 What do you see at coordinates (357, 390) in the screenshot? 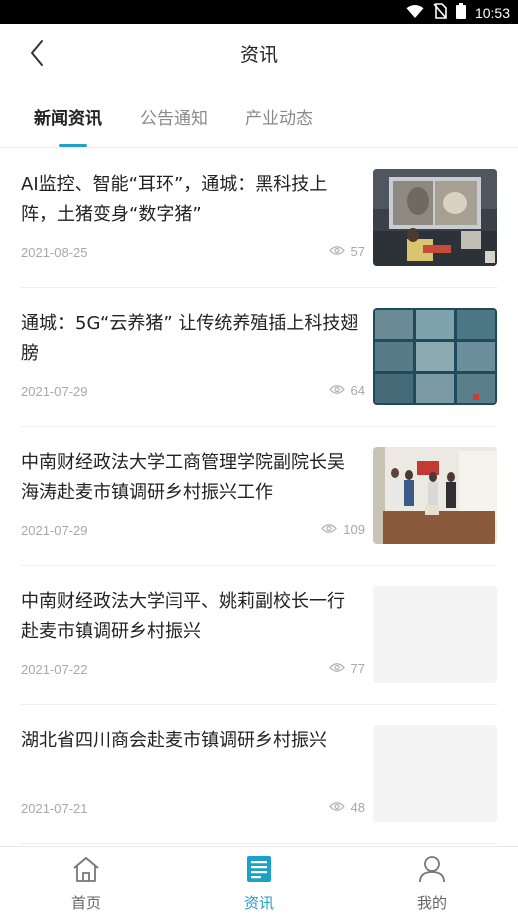
I see `view-count-value: 64` at bounding box center [357, 390].